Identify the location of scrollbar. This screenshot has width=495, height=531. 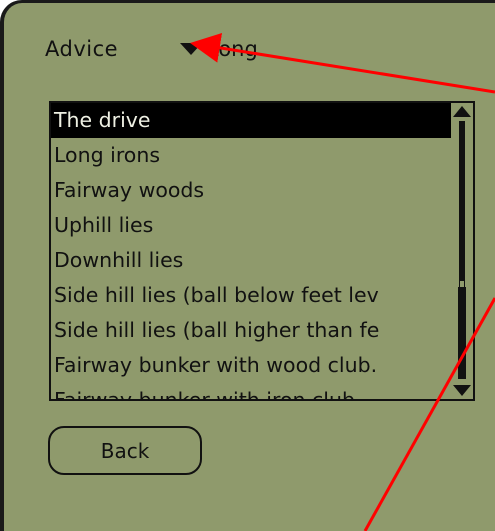
(462, 251).